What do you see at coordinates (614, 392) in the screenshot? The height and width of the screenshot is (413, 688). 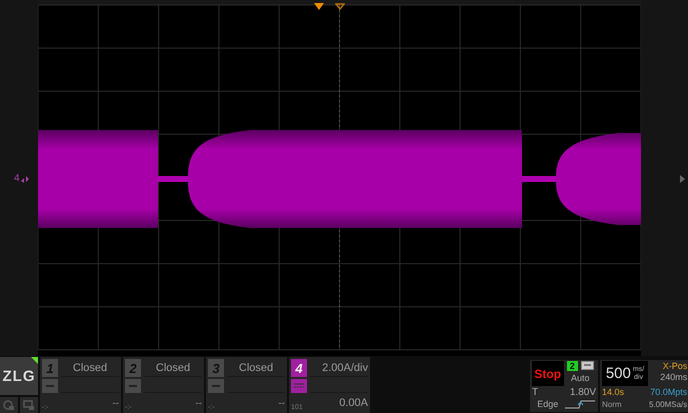 I see `record-duration: 14.0s` at bounding box center [614, 392].